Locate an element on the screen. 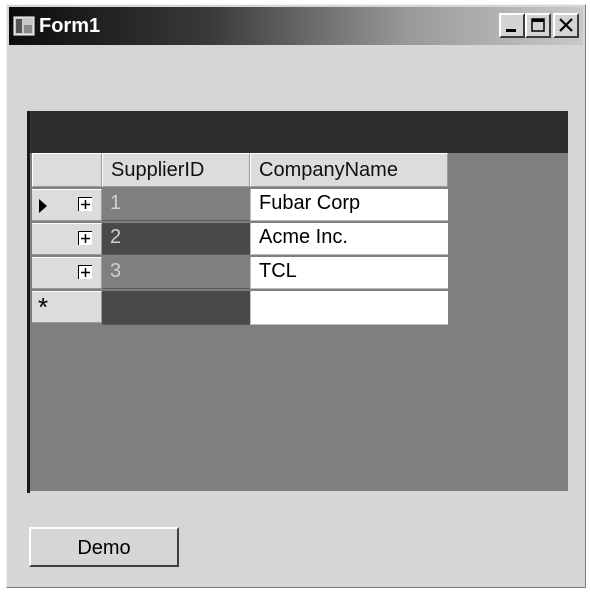 This screenshot has height=592, width=590. close-button is located at coordinates (566, 25).